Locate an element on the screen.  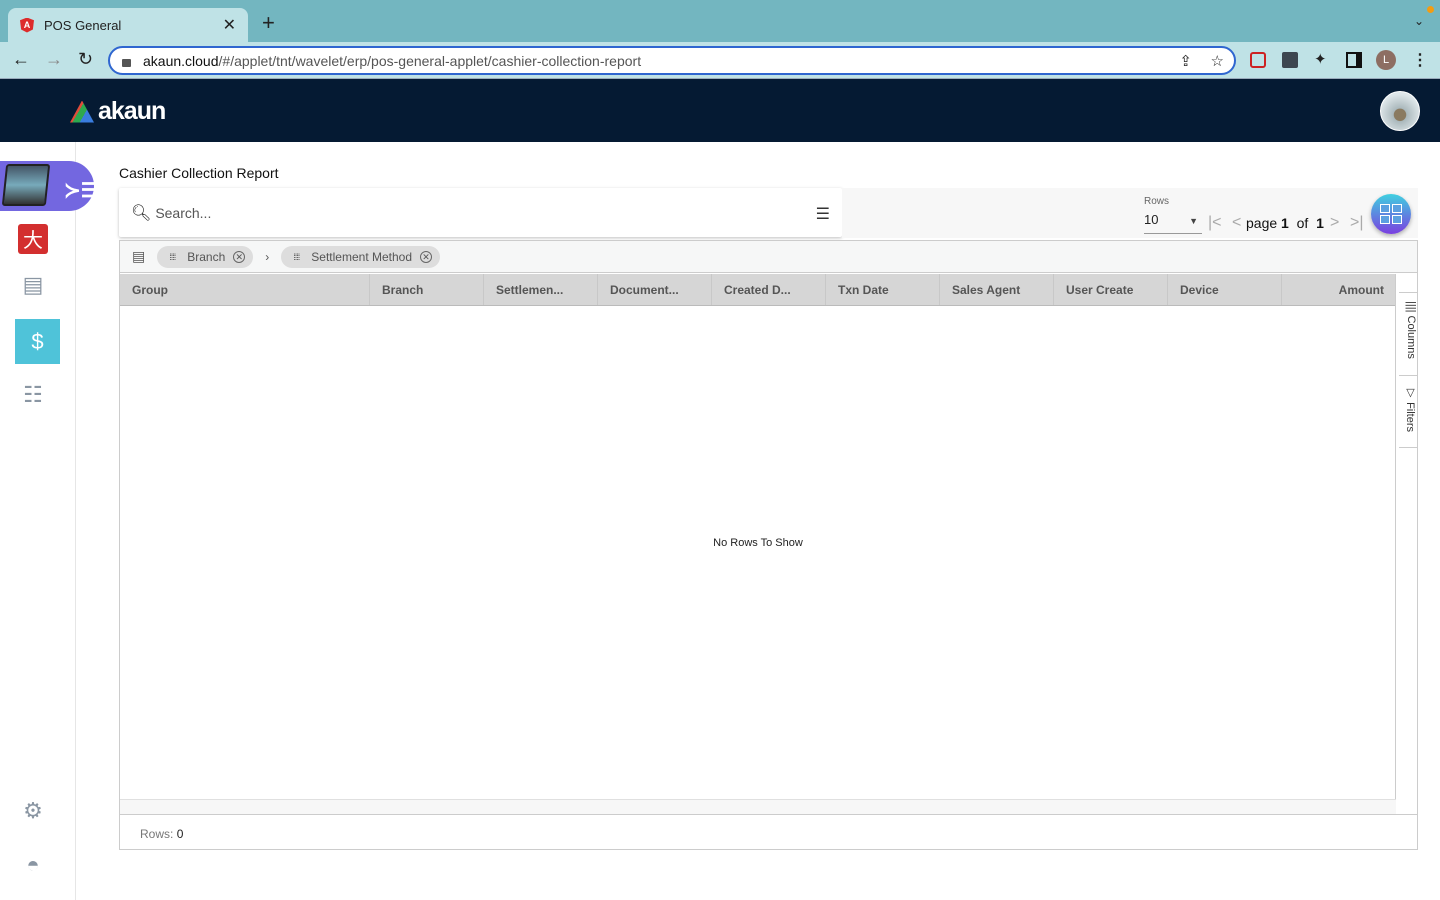
page-title: Cashier Collection Report is located at coordinates (199, 173).